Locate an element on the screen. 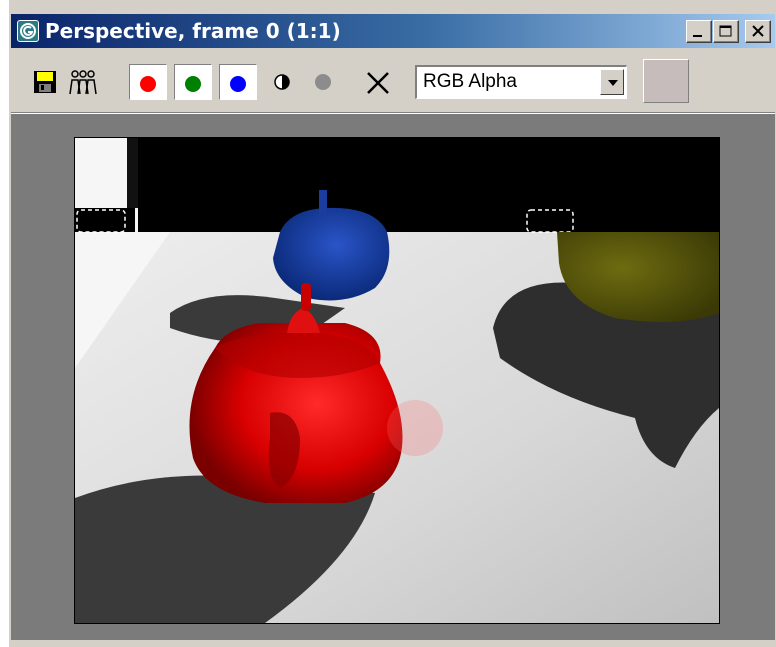 Image resolution: width=776 pixels, height=647 pixels. monochrome-icon is located at coordinates (282, 82).